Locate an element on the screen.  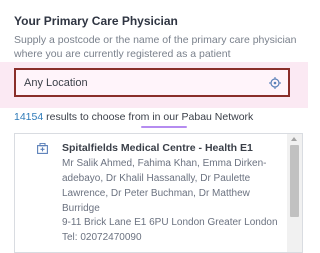
location-search-input is located at coordinates (152, 82).